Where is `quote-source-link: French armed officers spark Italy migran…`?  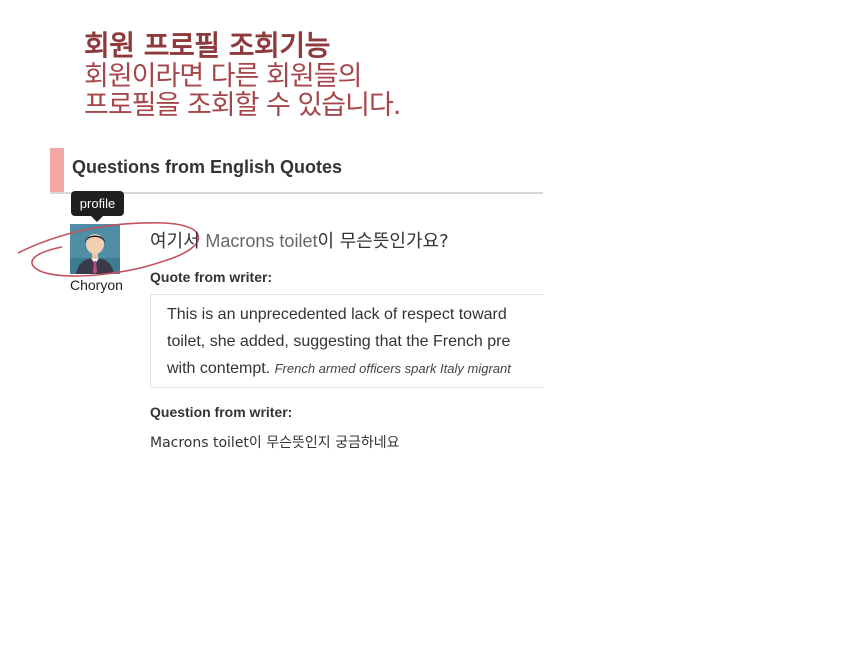
quote-source-link: French armed officers spark Italy migran… is located at coordinates (393, 368).